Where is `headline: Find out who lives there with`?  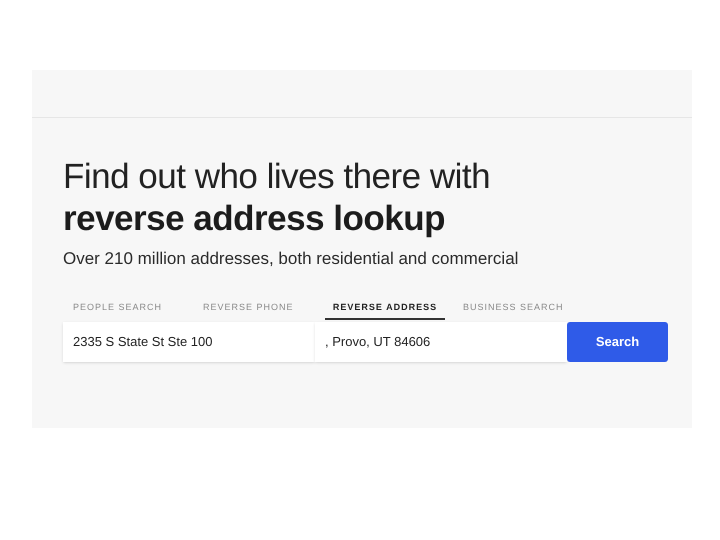 headline: Find out who lives there with is located at coordinates (277, 177).